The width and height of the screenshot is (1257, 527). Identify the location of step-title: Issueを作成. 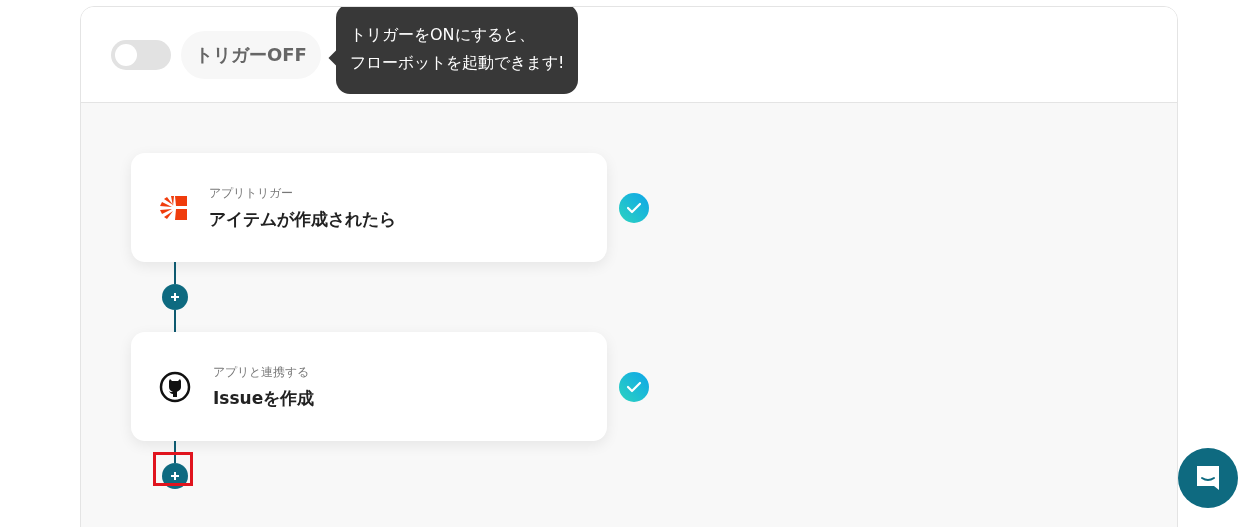
(264, 398).